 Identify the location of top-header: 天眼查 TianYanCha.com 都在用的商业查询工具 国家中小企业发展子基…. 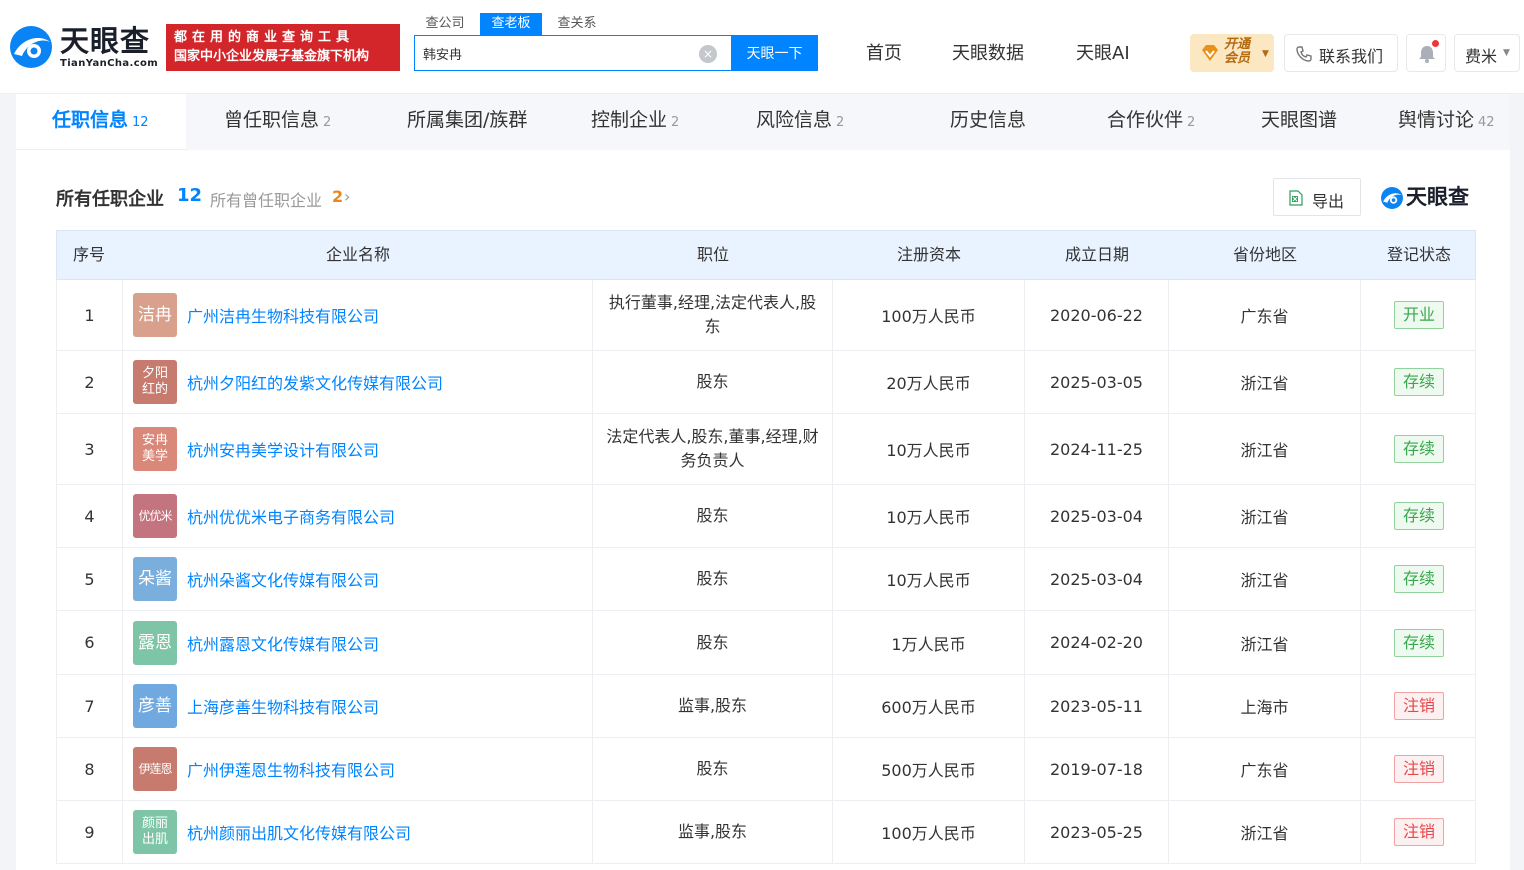
(762, 47).